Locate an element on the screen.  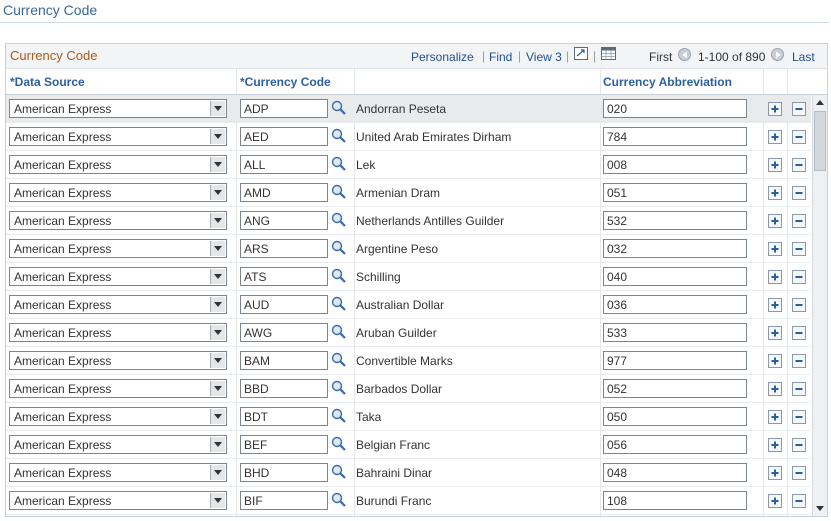
currency-code-input: AED is located at coordinates (284, 136).